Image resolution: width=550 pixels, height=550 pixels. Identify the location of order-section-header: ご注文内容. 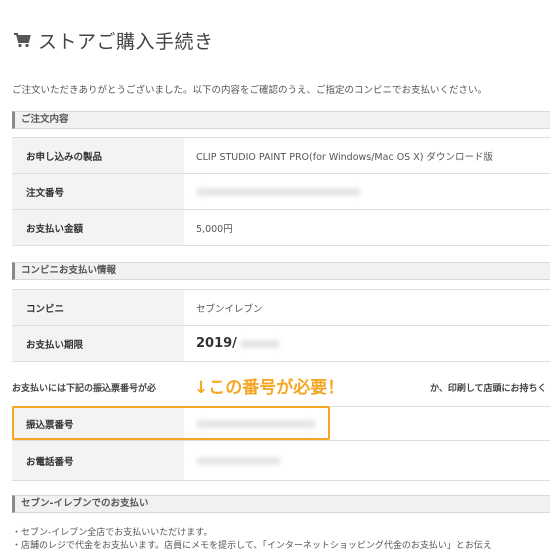
(281, 120).